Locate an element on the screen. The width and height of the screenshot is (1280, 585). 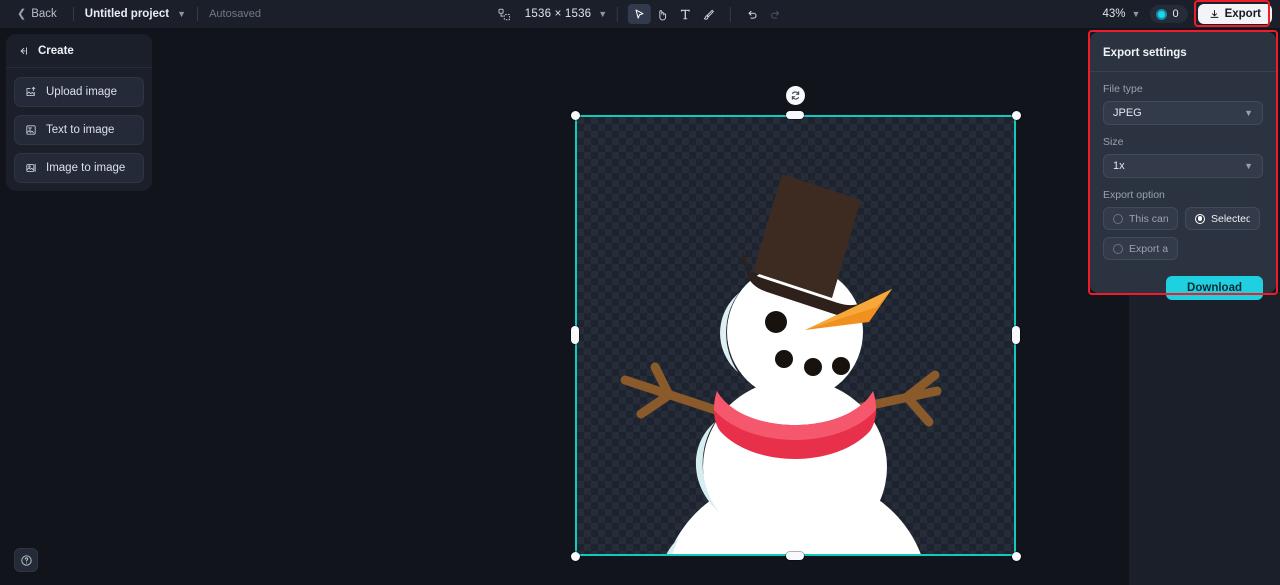
export-button-wrapper: Export is located at coordinates (1232, 13).